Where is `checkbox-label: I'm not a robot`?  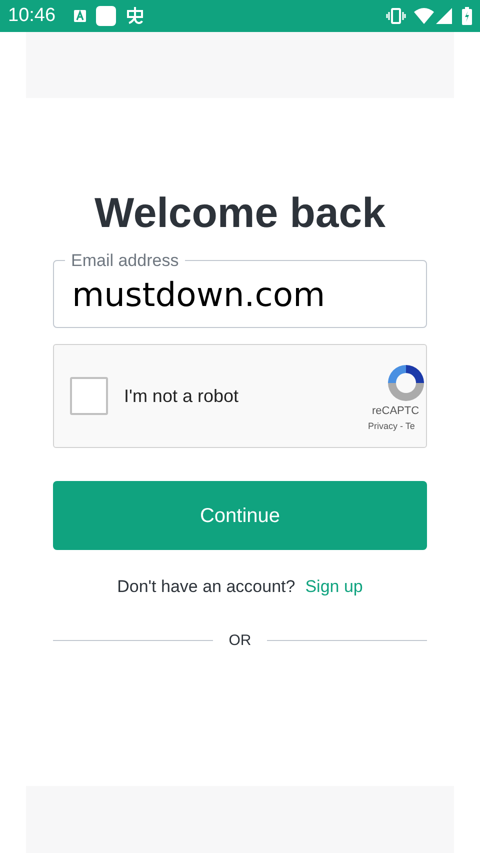
checkbox-label: I'm not a robot is located at coordinates (181, 396).